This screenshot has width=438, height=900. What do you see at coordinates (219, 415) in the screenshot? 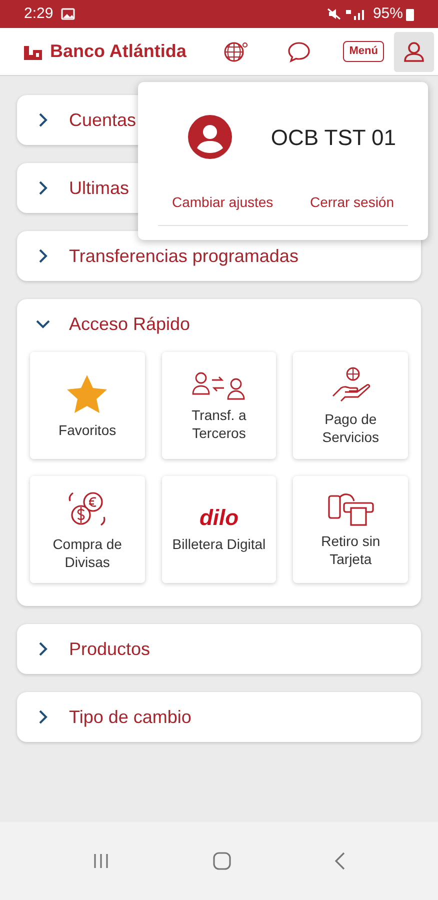
I see `tile-label: Transf. a` at bounding box center [219, 415].